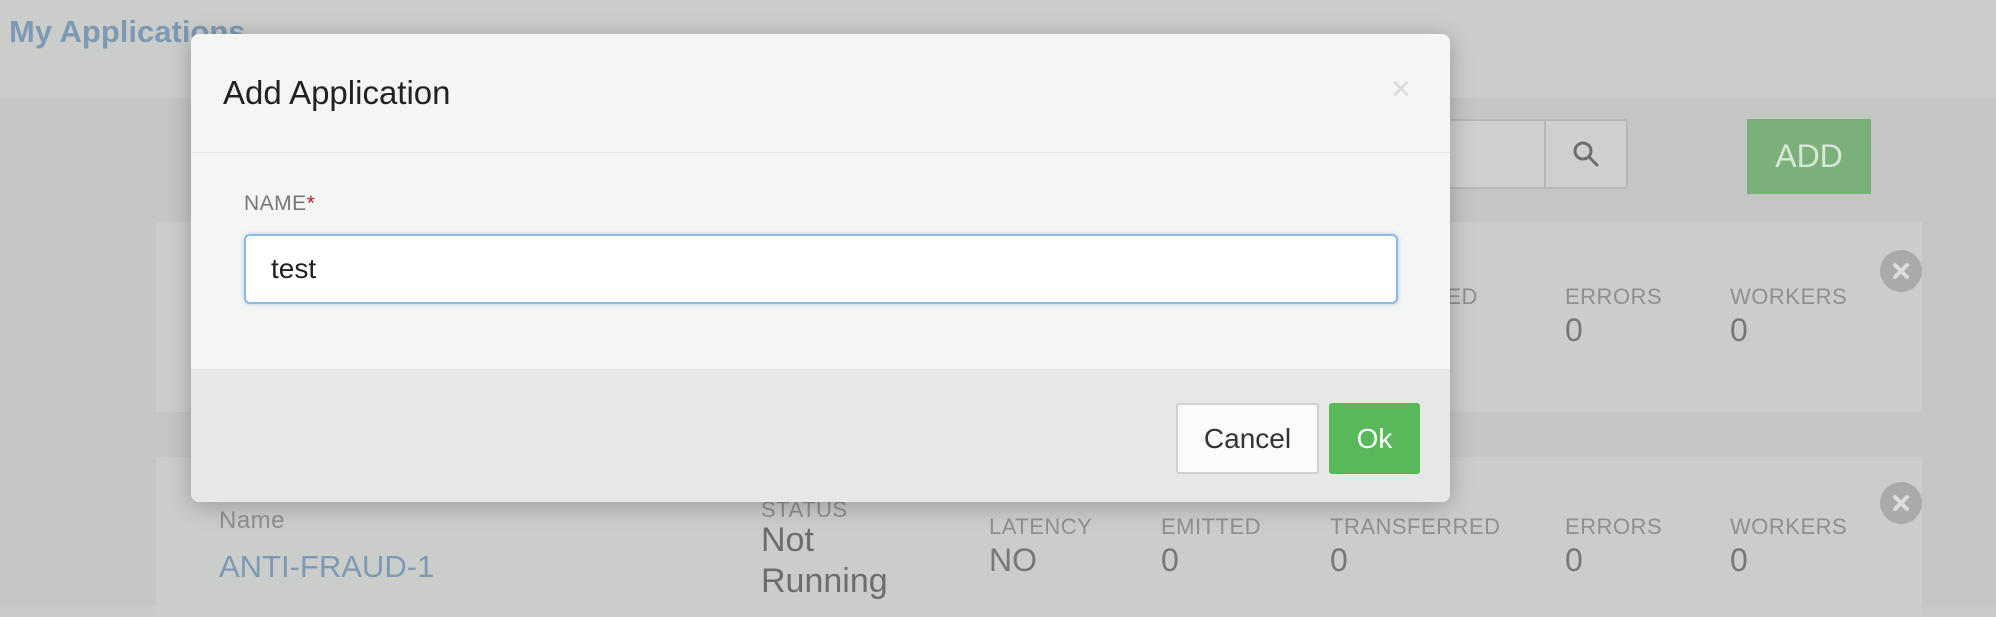 The image size is (1996, 617). What do you see at coordinates (1247, 438) in the screenshot?
I see `cancel-button: Cancel` at bounding box center [1247, 438].